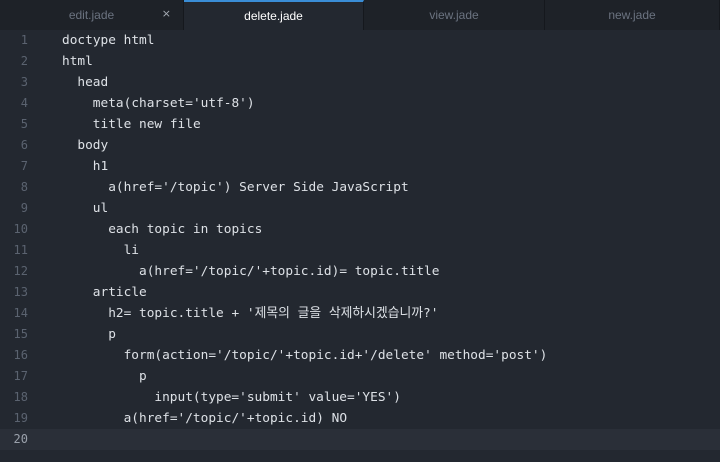 Image resolution: width=720 pixels, height=462 pixels. What do you see at coordinates (360, 61) in the screenshot?
I see `code-line: 2 html` at bounding box center [360, 61].